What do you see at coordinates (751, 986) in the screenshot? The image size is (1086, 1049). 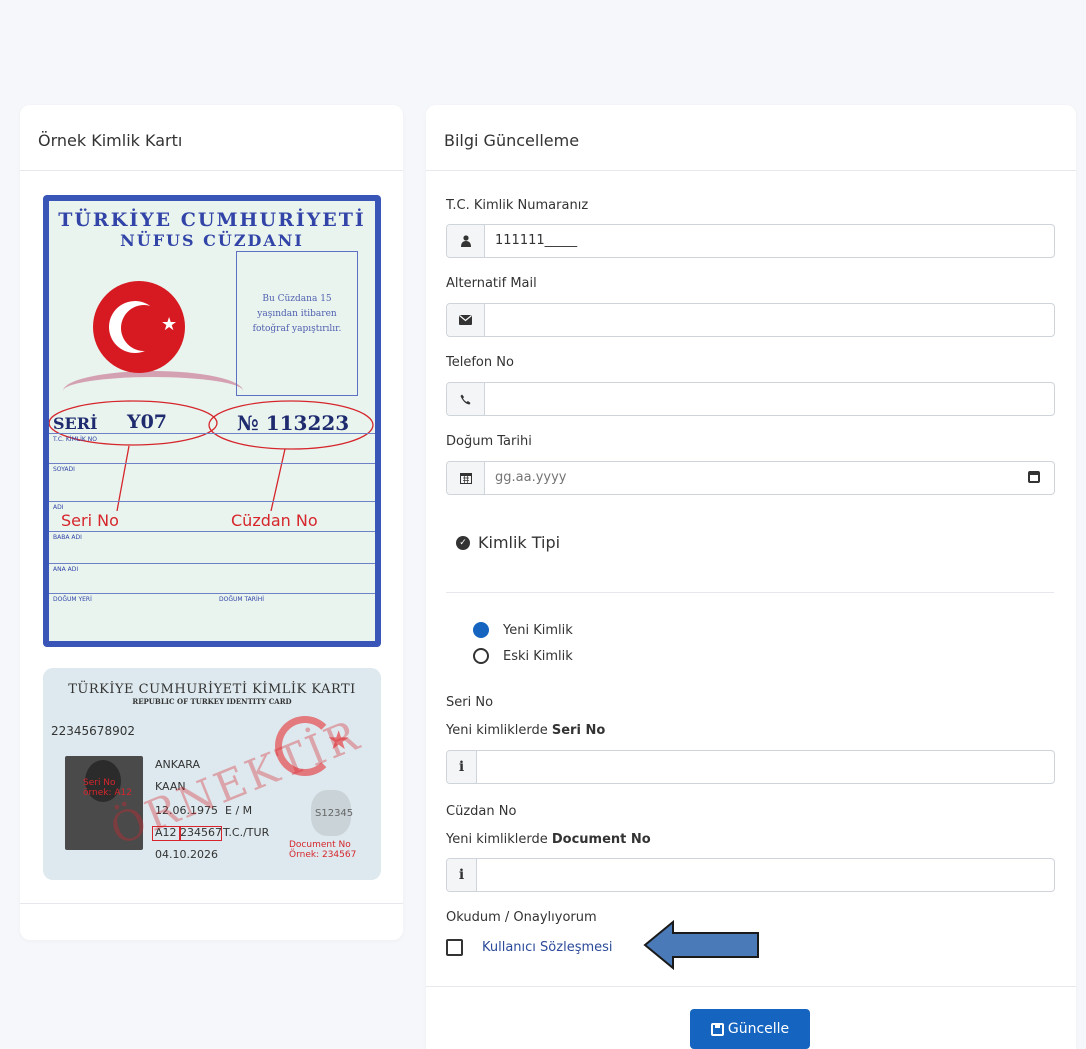 I see `form-footer-divider` at bounding box center [751, 986].